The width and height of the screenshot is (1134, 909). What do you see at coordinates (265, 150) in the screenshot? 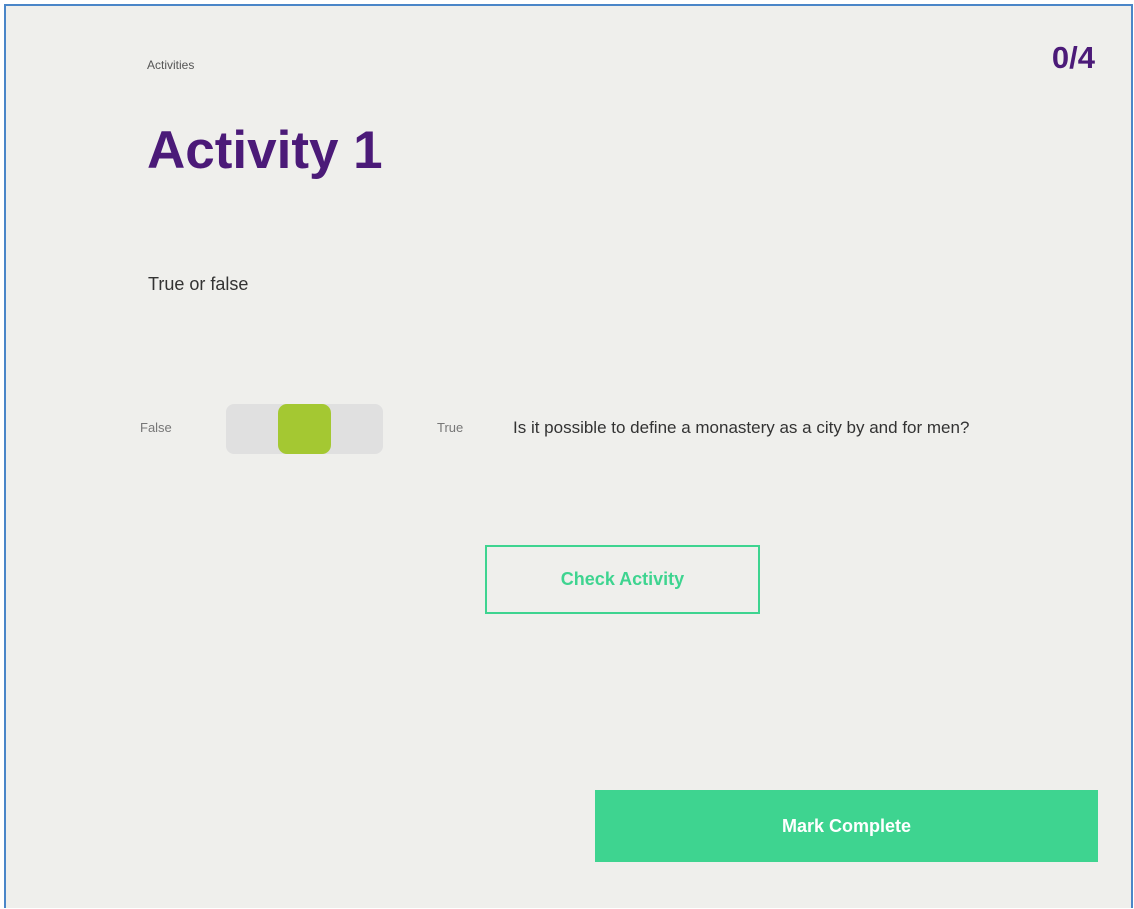
I see `page-title: Activity 1` at bounding box center [265, 150].